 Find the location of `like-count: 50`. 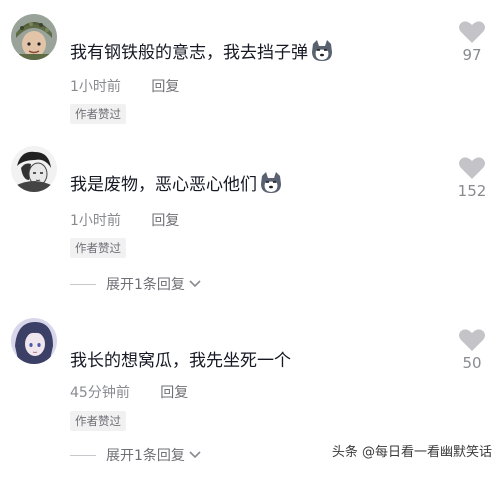

like-count: 50 is located at coordinates (472, 363).